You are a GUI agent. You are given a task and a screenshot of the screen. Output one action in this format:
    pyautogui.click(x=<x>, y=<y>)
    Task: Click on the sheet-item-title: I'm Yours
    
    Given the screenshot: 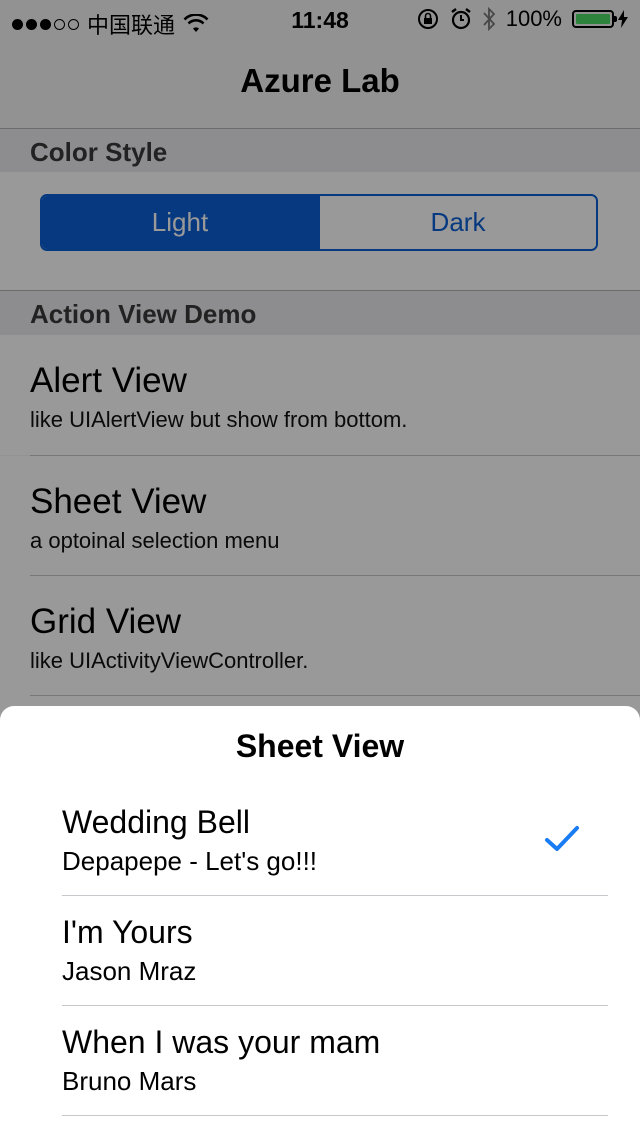 What is the action you would take?
    pyautogui.click(x=127, y=932)
    